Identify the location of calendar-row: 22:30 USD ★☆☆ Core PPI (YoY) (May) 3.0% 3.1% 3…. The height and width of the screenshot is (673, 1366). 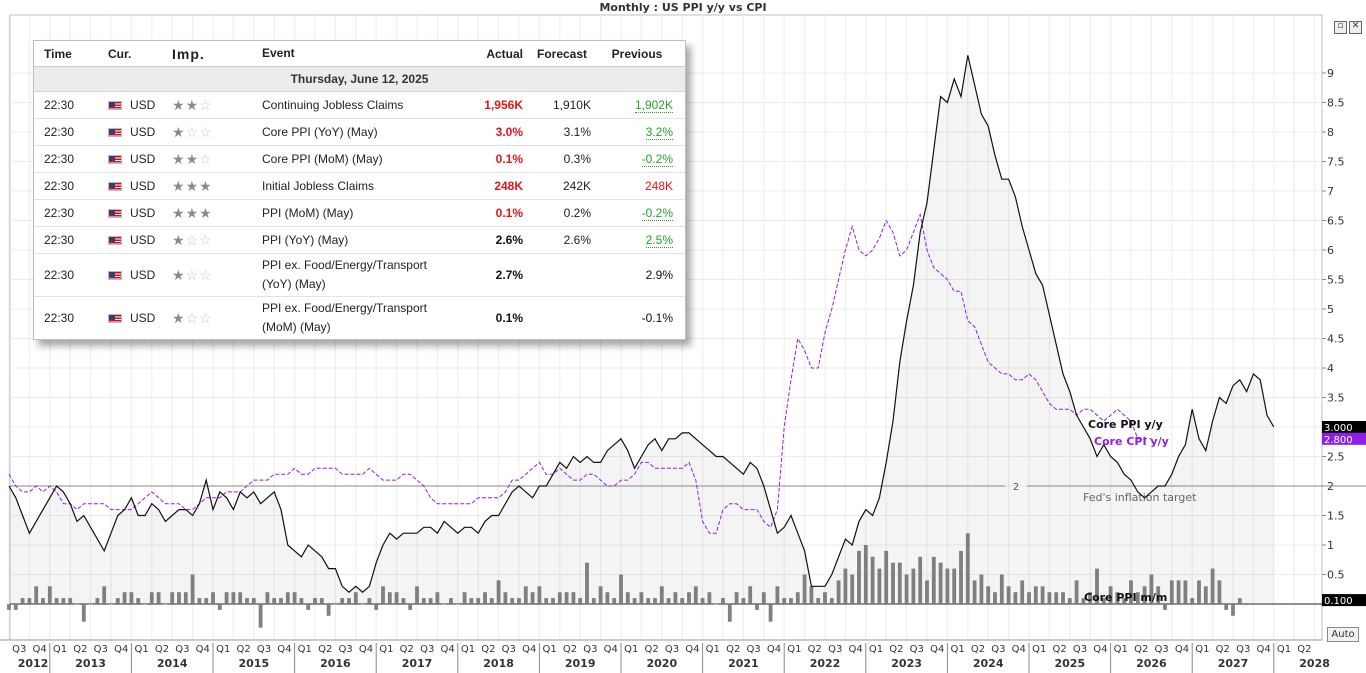
(359, 132).